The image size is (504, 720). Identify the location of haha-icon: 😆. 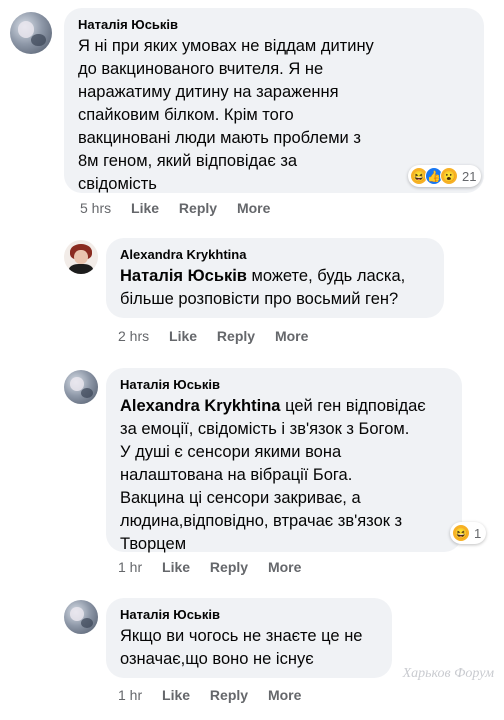
(461, 533).